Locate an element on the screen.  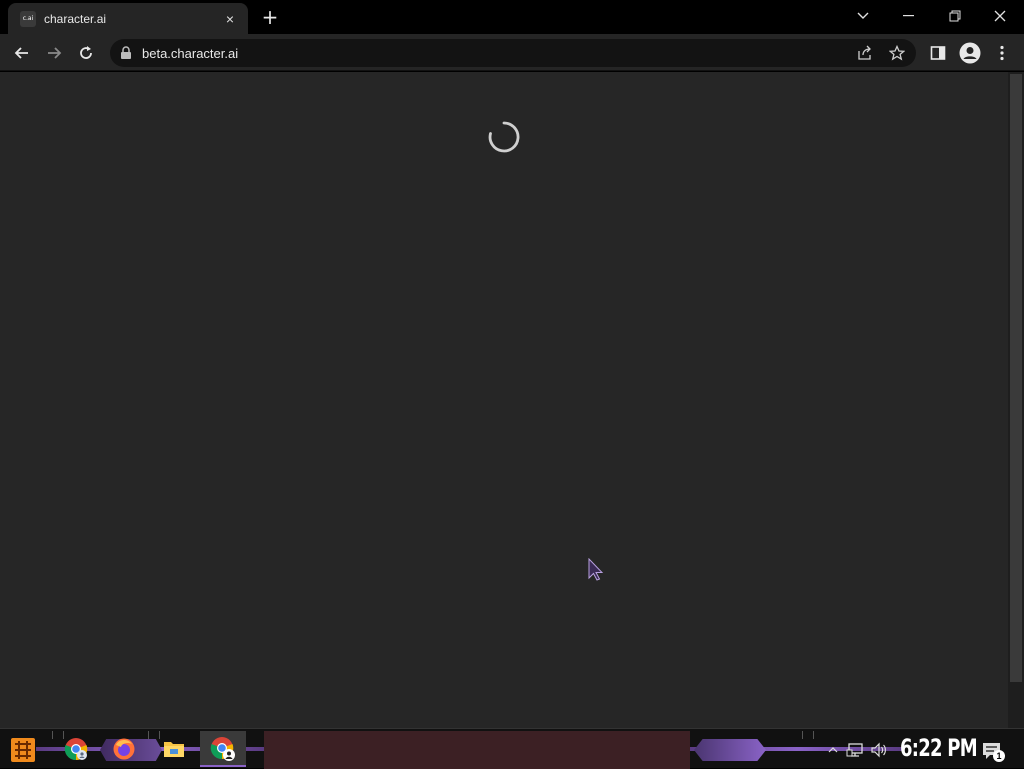
close-window-button is located at coordinates (1000, 16).